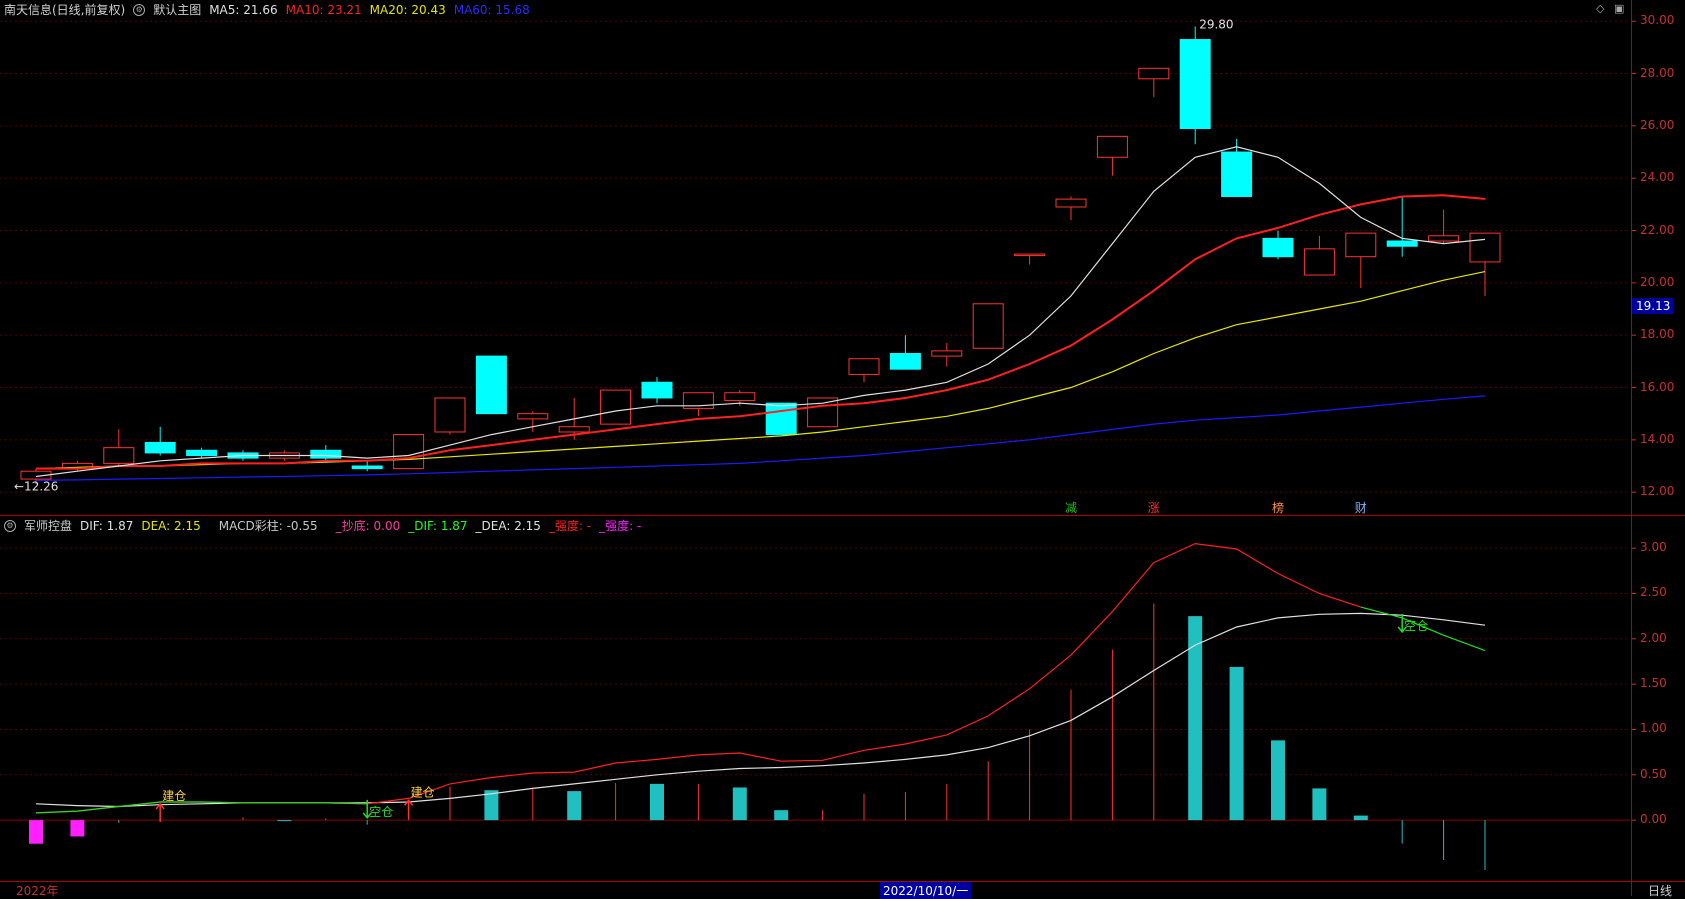 This screenshot has height=899, width=1685. Describe the element at coordinates (842, 881) in the screenshot. I see `time-axis-border` at that location.